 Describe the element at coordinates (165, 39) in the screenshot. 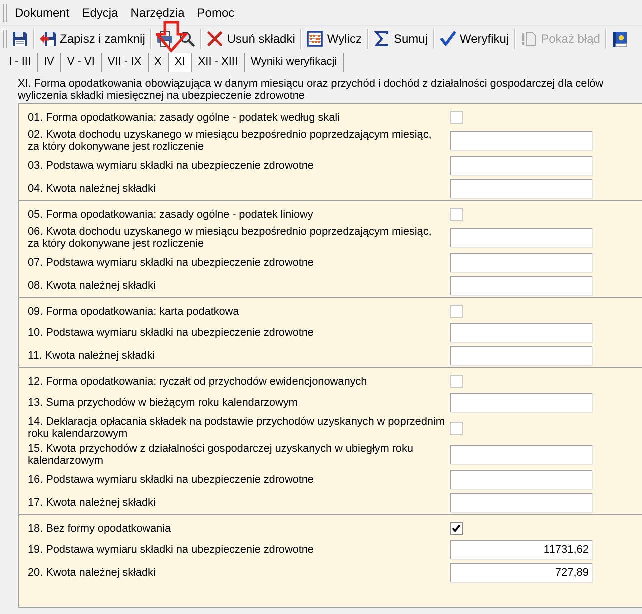

I see `printer-icon` at that location.